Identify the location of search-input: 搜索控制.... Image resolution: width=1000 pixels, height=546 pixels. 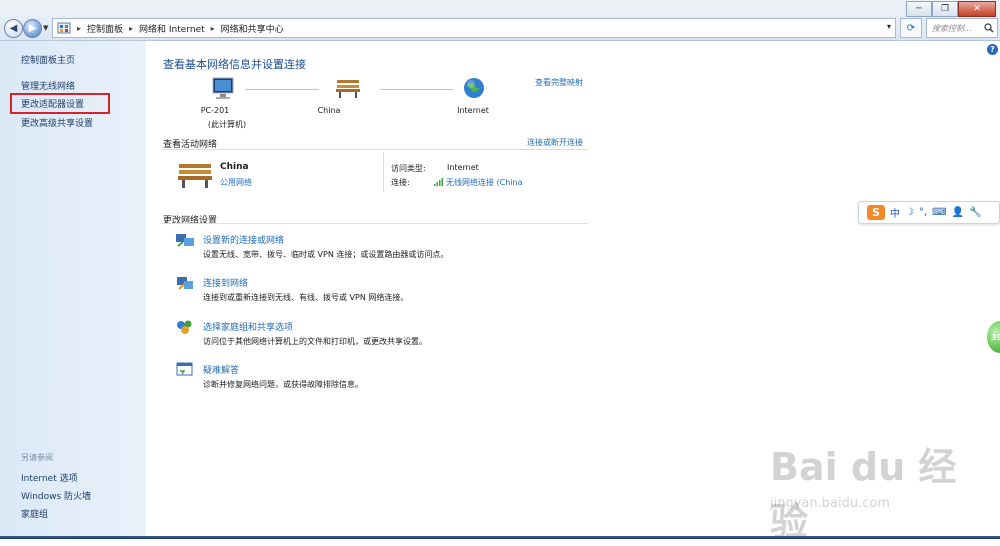
(958, 28).